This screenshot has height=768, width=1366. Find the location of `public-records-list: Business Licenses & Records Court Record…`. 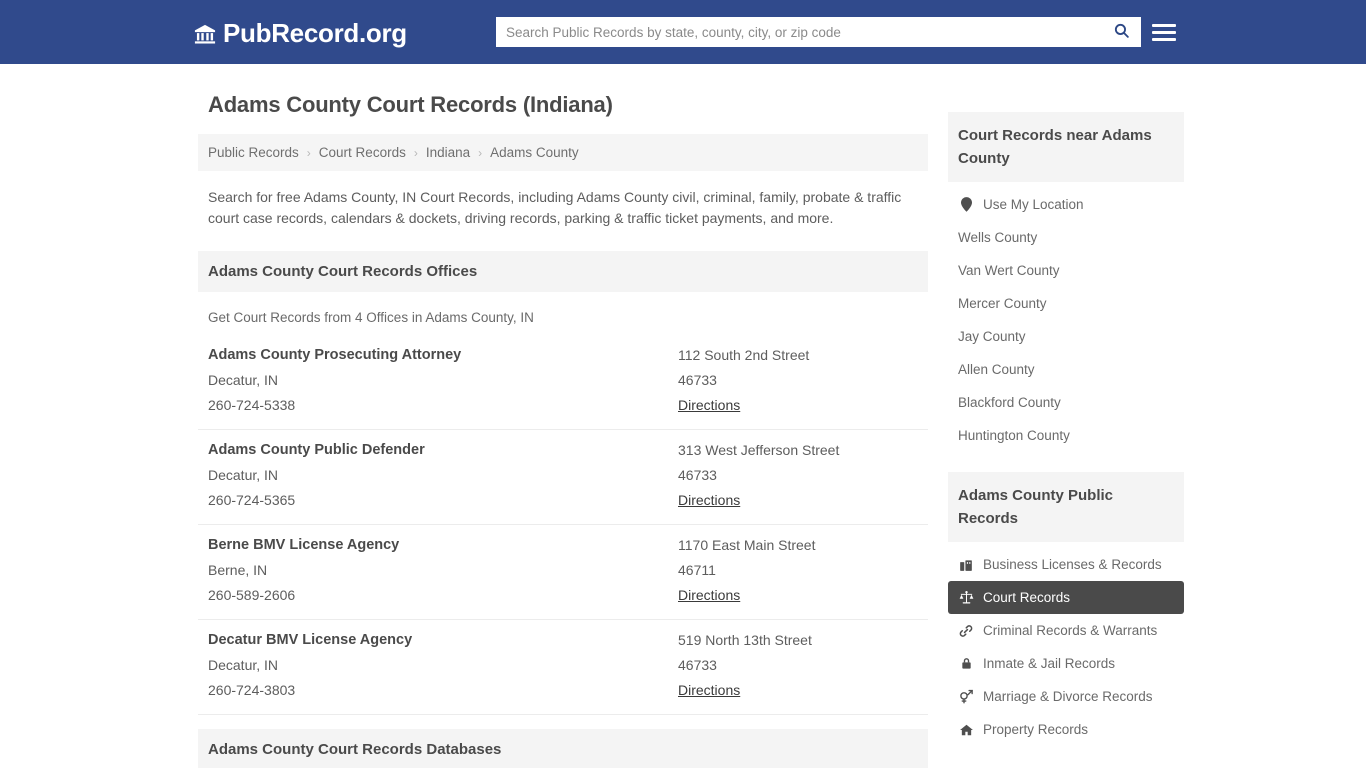

public-records-list: Business Licenses & Records Court Record… is located at coordinates (1066, 644).